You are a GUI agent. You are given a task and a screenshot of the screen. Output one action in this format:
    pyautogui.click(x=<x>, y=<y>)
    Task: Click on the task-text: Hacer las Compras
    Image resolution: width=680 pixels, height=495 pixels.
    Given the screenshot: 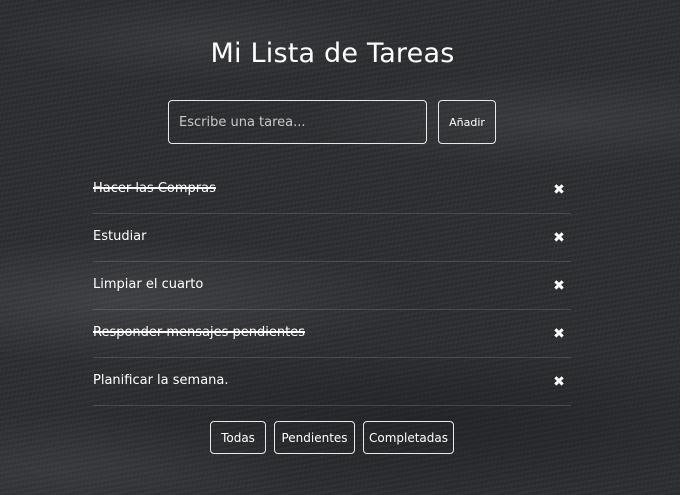 What is the action you would take?
    pyautogui.click(x=154, y=188)
    